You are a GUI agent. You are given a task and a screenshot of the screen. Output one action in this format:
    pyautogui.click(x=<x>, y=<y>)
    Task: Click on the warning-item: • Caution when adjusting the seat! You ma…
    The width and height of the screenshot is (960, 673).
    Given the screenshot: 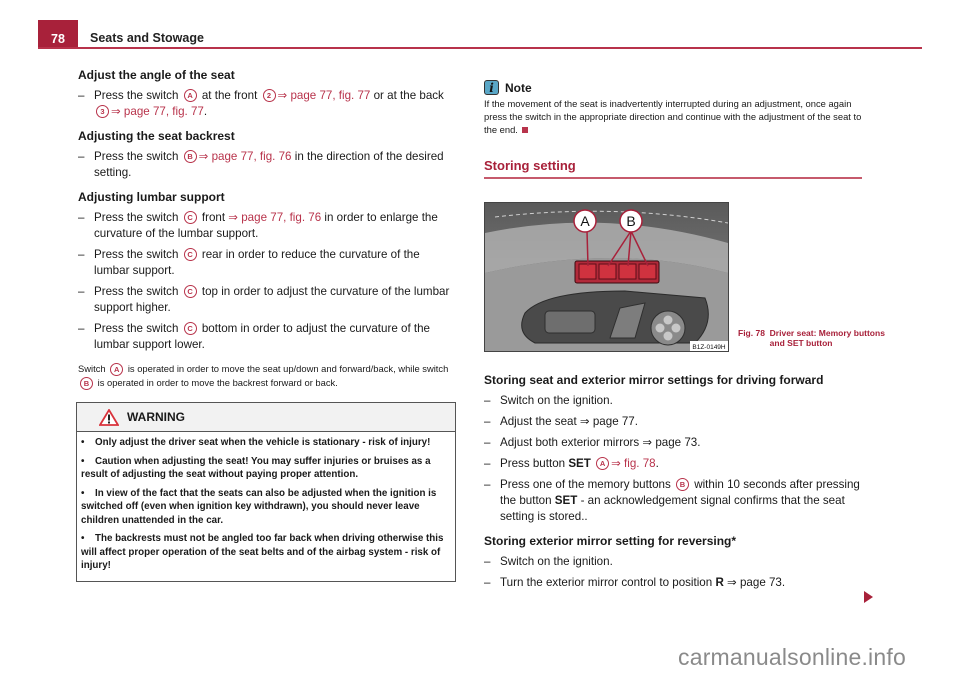 What is the action you would take?
    pyautogui.click(x=266, y=468)
    